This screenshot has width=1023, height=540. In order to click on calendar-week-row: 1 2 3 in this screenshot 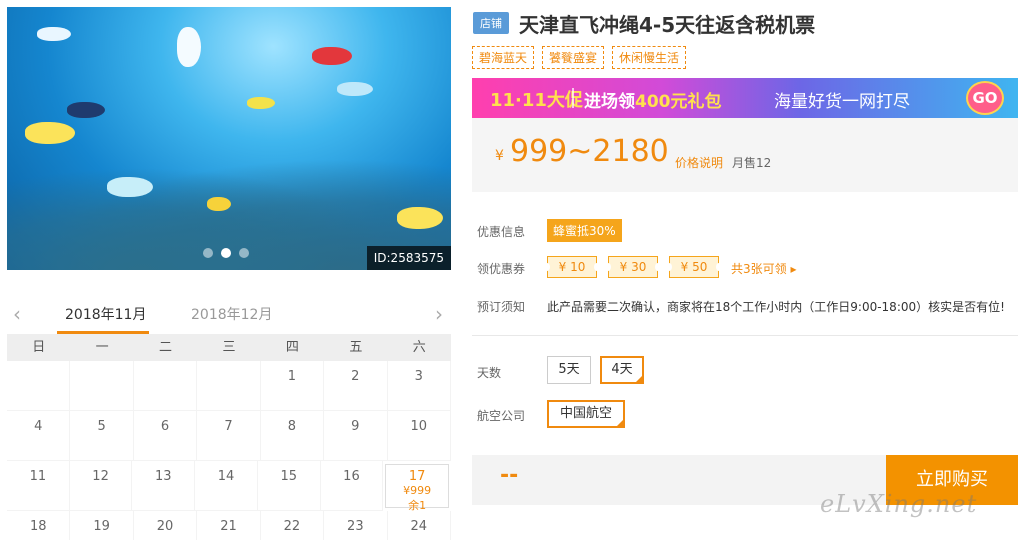, I will do `click(229, 386)`.